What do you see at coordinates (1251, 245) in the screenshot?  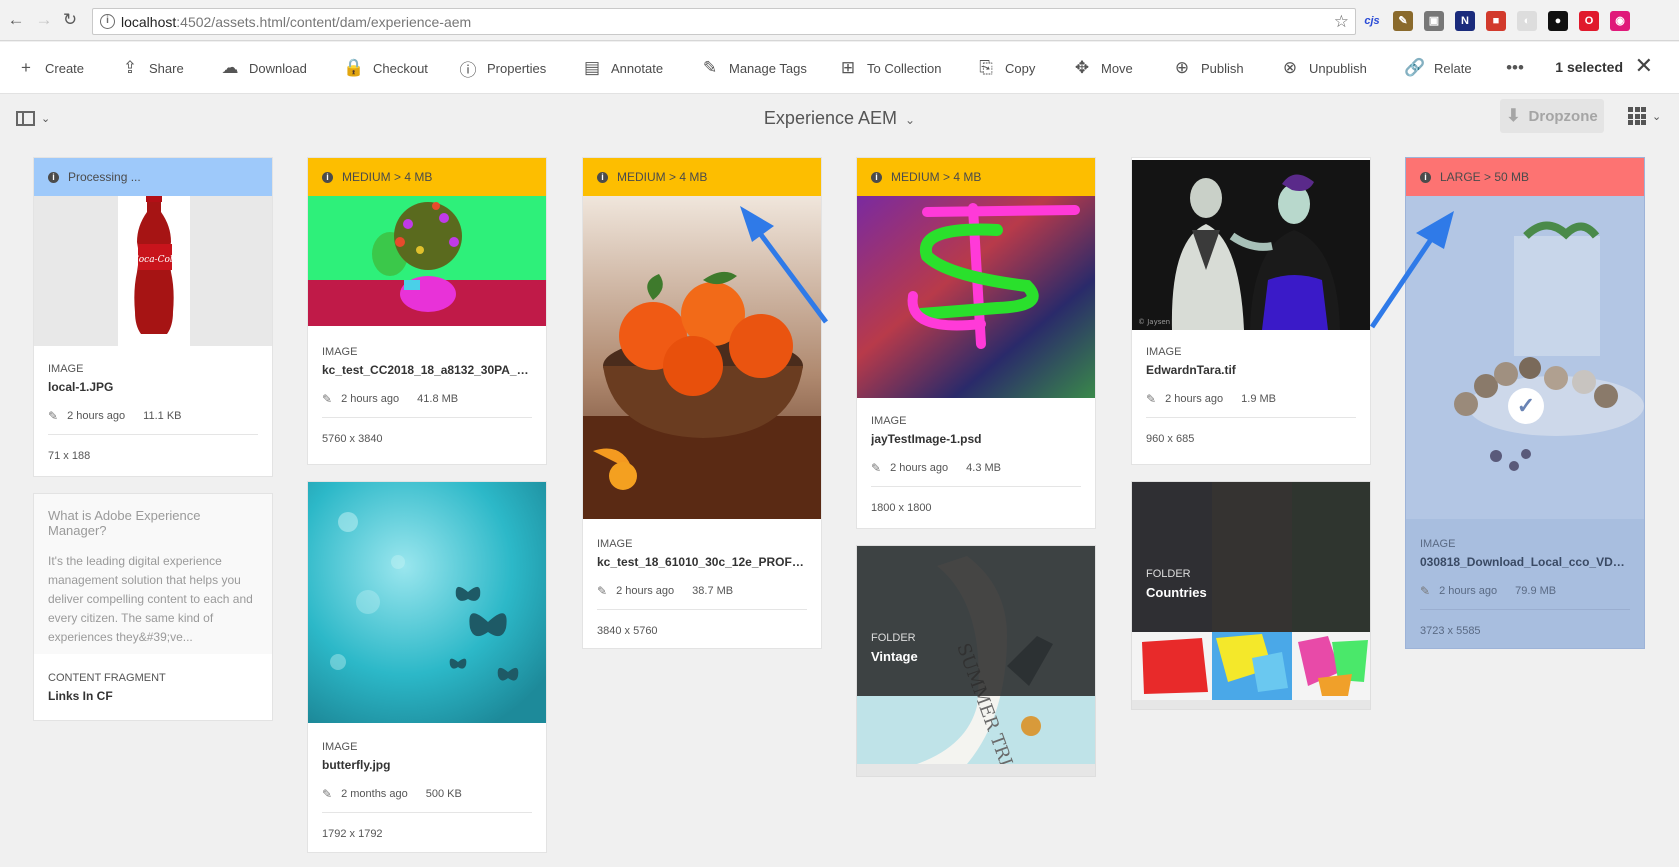 I see `couple-photo-image: © Jaysen` at bounding box center [1251, 245].